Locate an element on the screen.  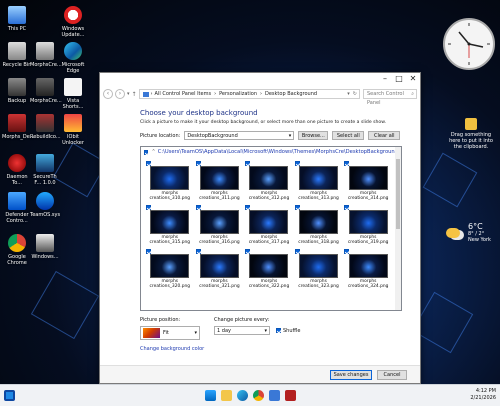
thumbnail-item: morphs creations_314.png is located at coordinates (368, 181).